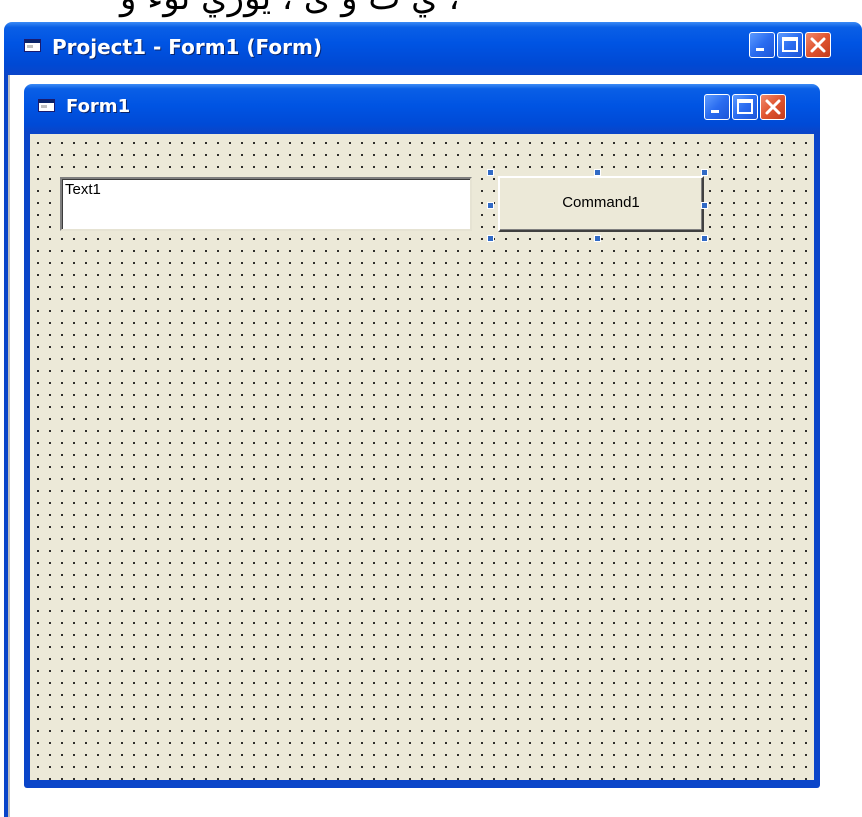  I want to click on cropped-top-text: ي ث و ئ ، يوري ئوء و ،, so click(431, 11).